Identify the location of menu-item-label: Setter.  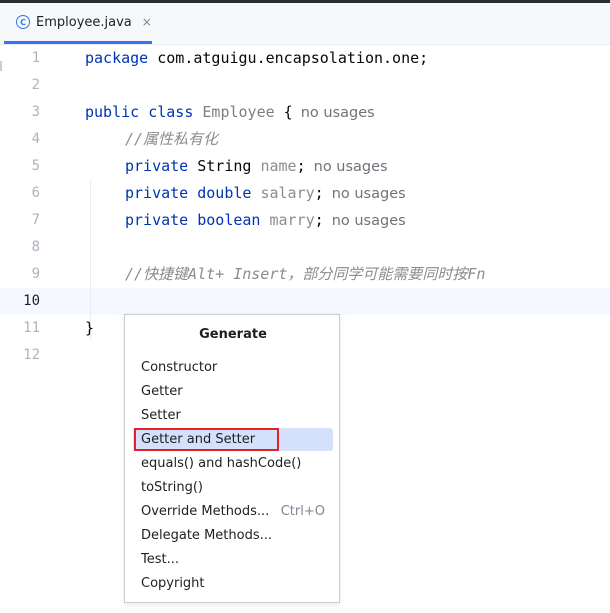
(161, 415).